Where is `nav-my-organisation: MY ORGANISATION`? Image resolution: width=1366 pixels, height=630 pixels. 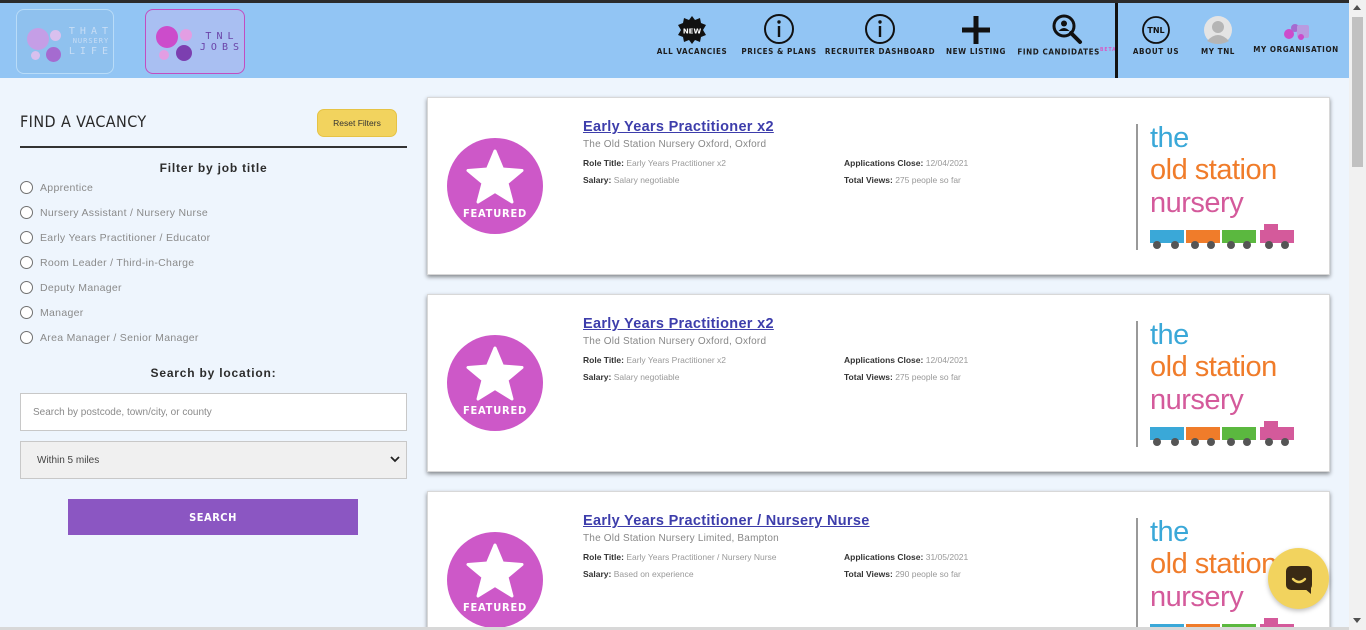
nav-my-organisation: MY ORGANISATION is located at coordinates (1295, 40).